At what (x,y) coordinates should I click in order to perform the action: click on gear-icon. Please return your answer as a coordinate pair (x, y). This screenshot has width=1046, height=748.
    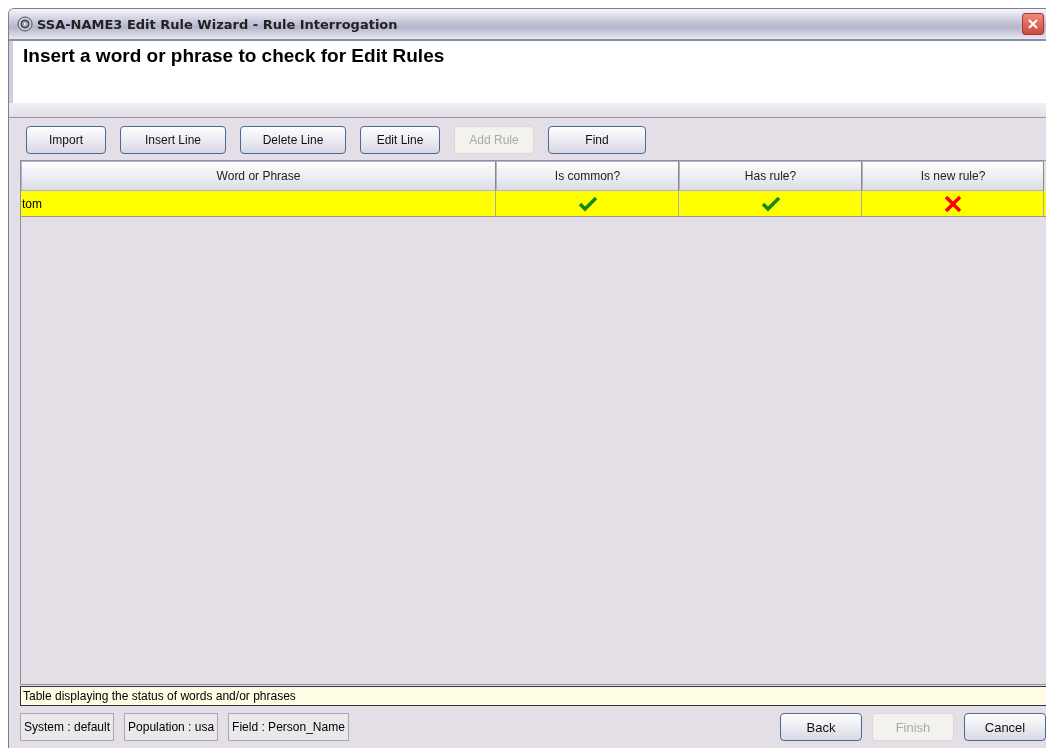
    Looking at the image, I should click on (25, 24).